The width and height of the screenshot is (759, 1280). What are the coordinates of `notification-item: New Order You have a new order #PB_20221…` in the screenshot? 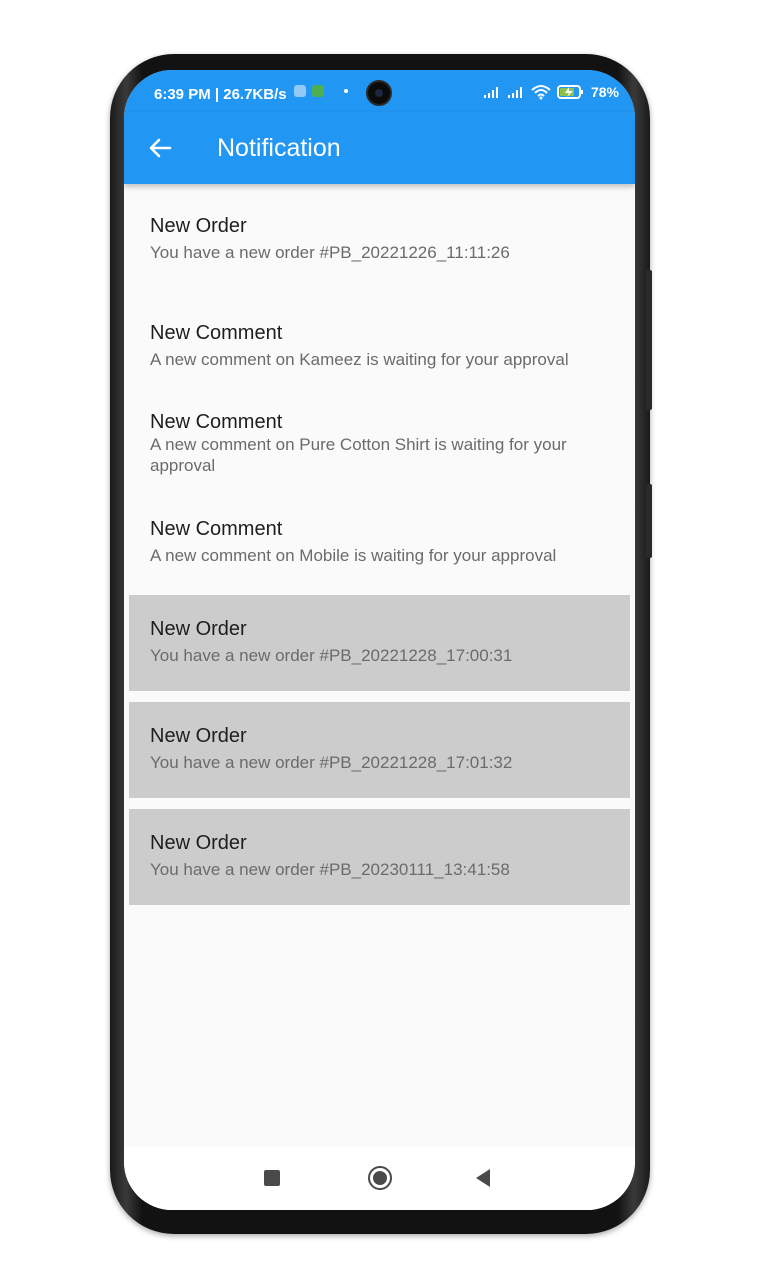 It's located at (379, 237).